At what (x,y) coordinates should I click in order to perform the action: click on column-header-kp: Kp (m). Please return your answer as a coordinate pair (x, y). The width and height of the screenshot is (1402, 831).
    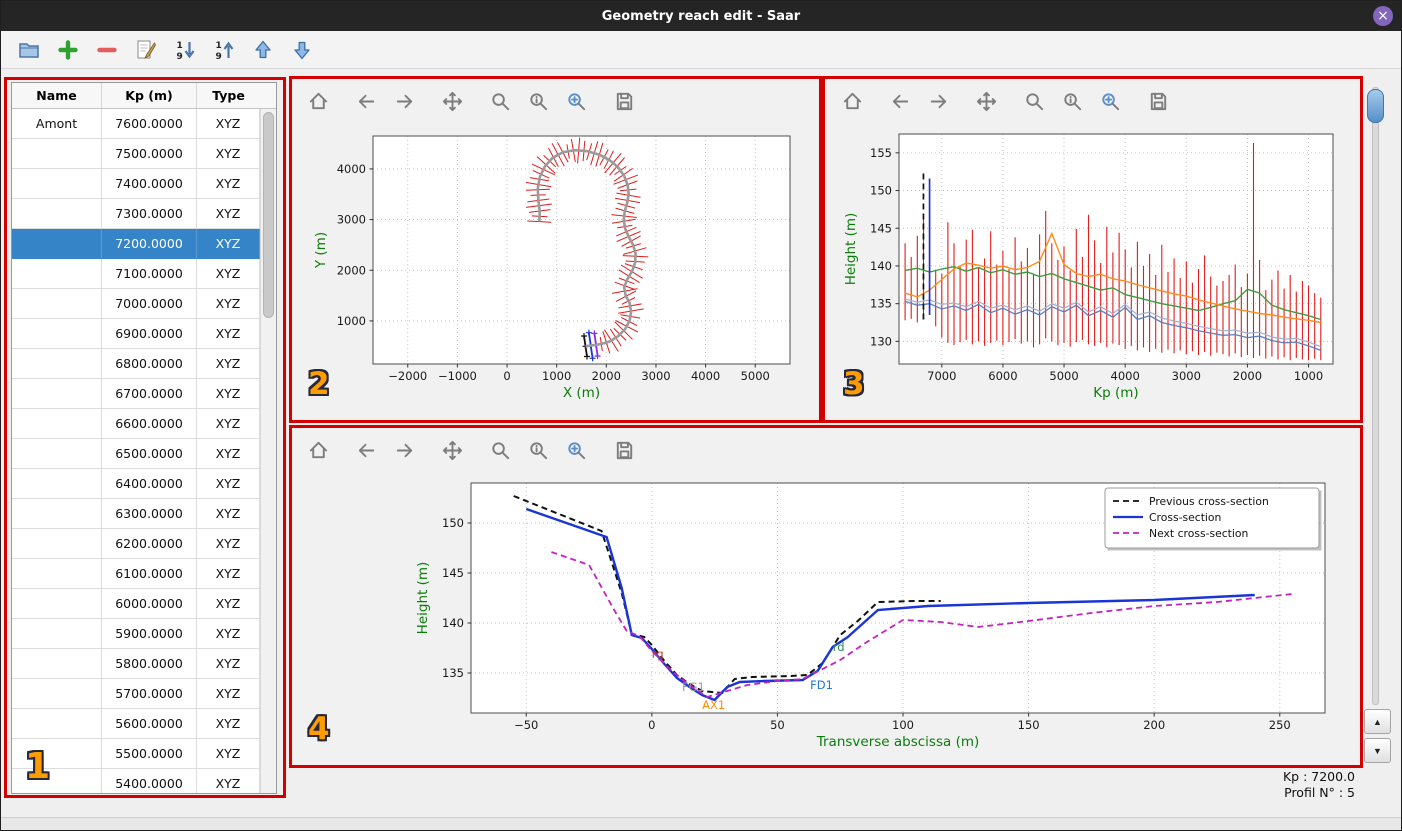
    Looking at the image, I should click on (149, 95).